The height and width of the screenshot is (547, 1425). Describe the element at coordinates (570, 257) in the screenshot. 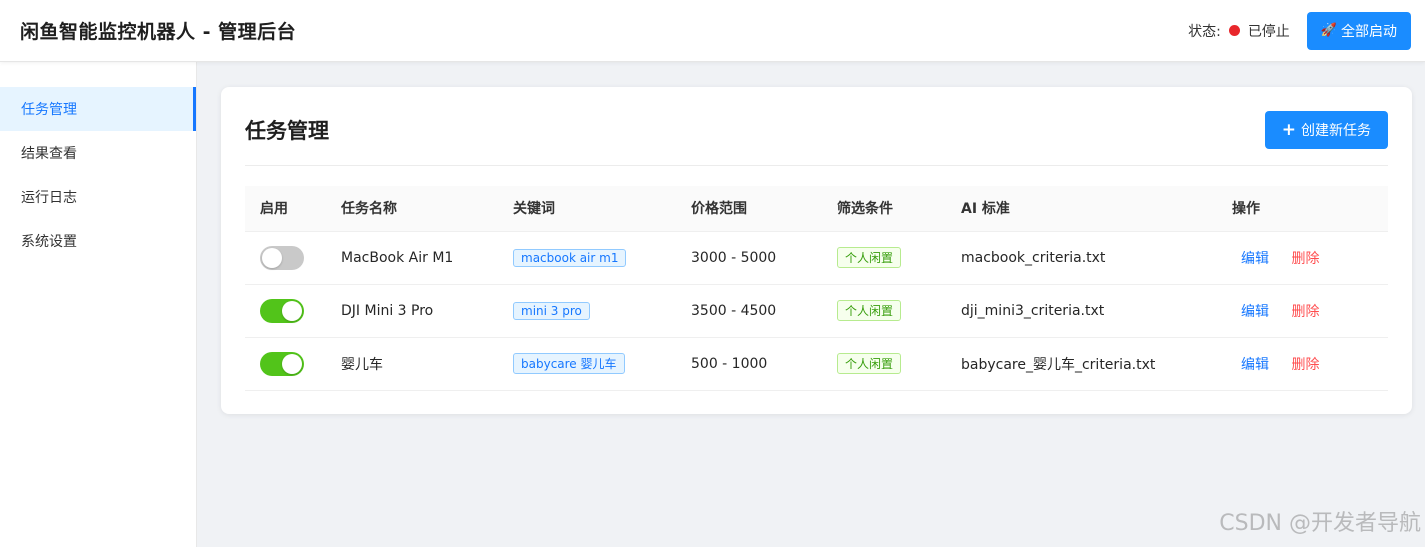

I see `keyword-tag: macbook air m1` at that location.